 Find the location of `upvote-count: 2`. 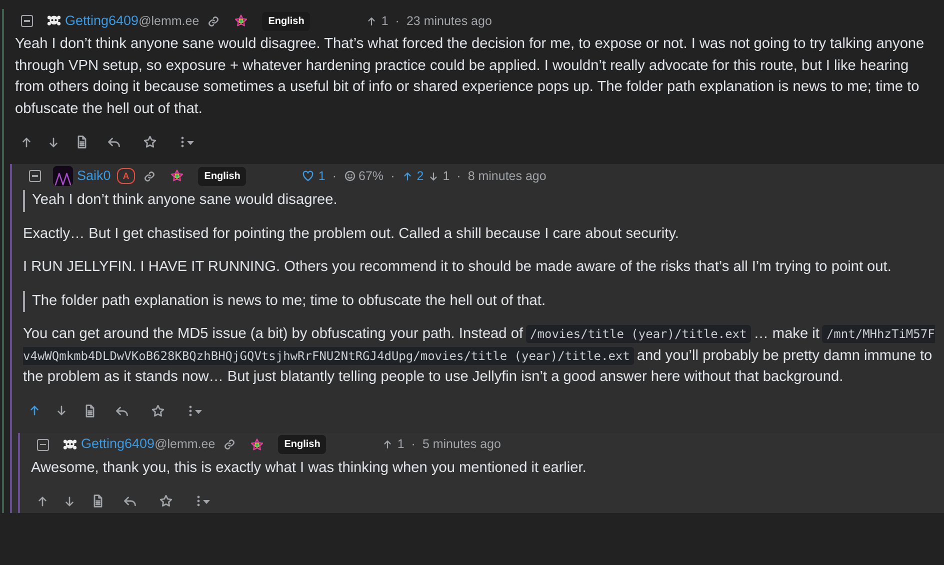

upvote-count: 2 is located at coordinates (420, 176).